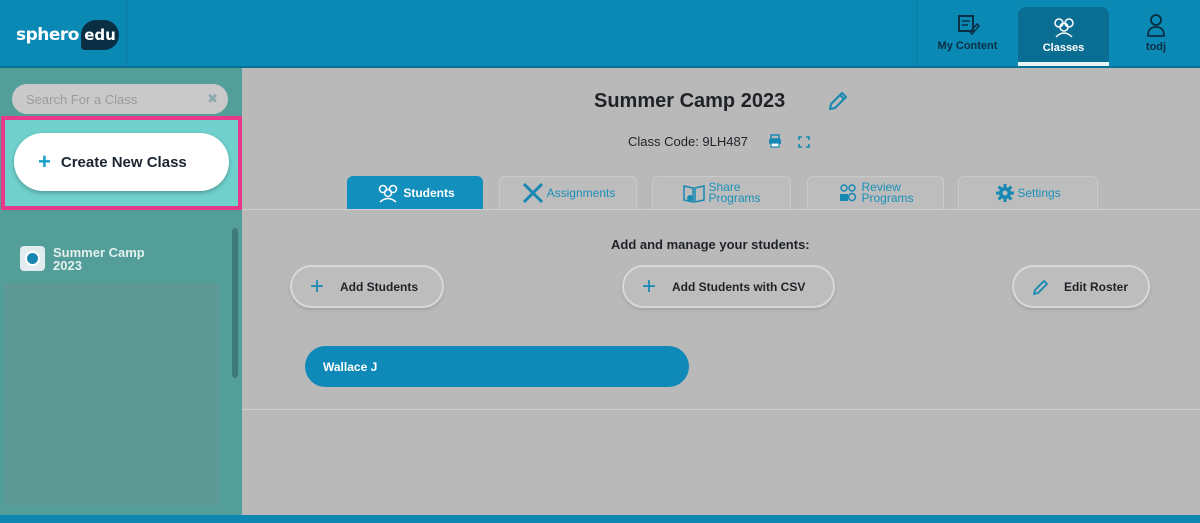  I want to click on my-content-icon, so click(968, 25).